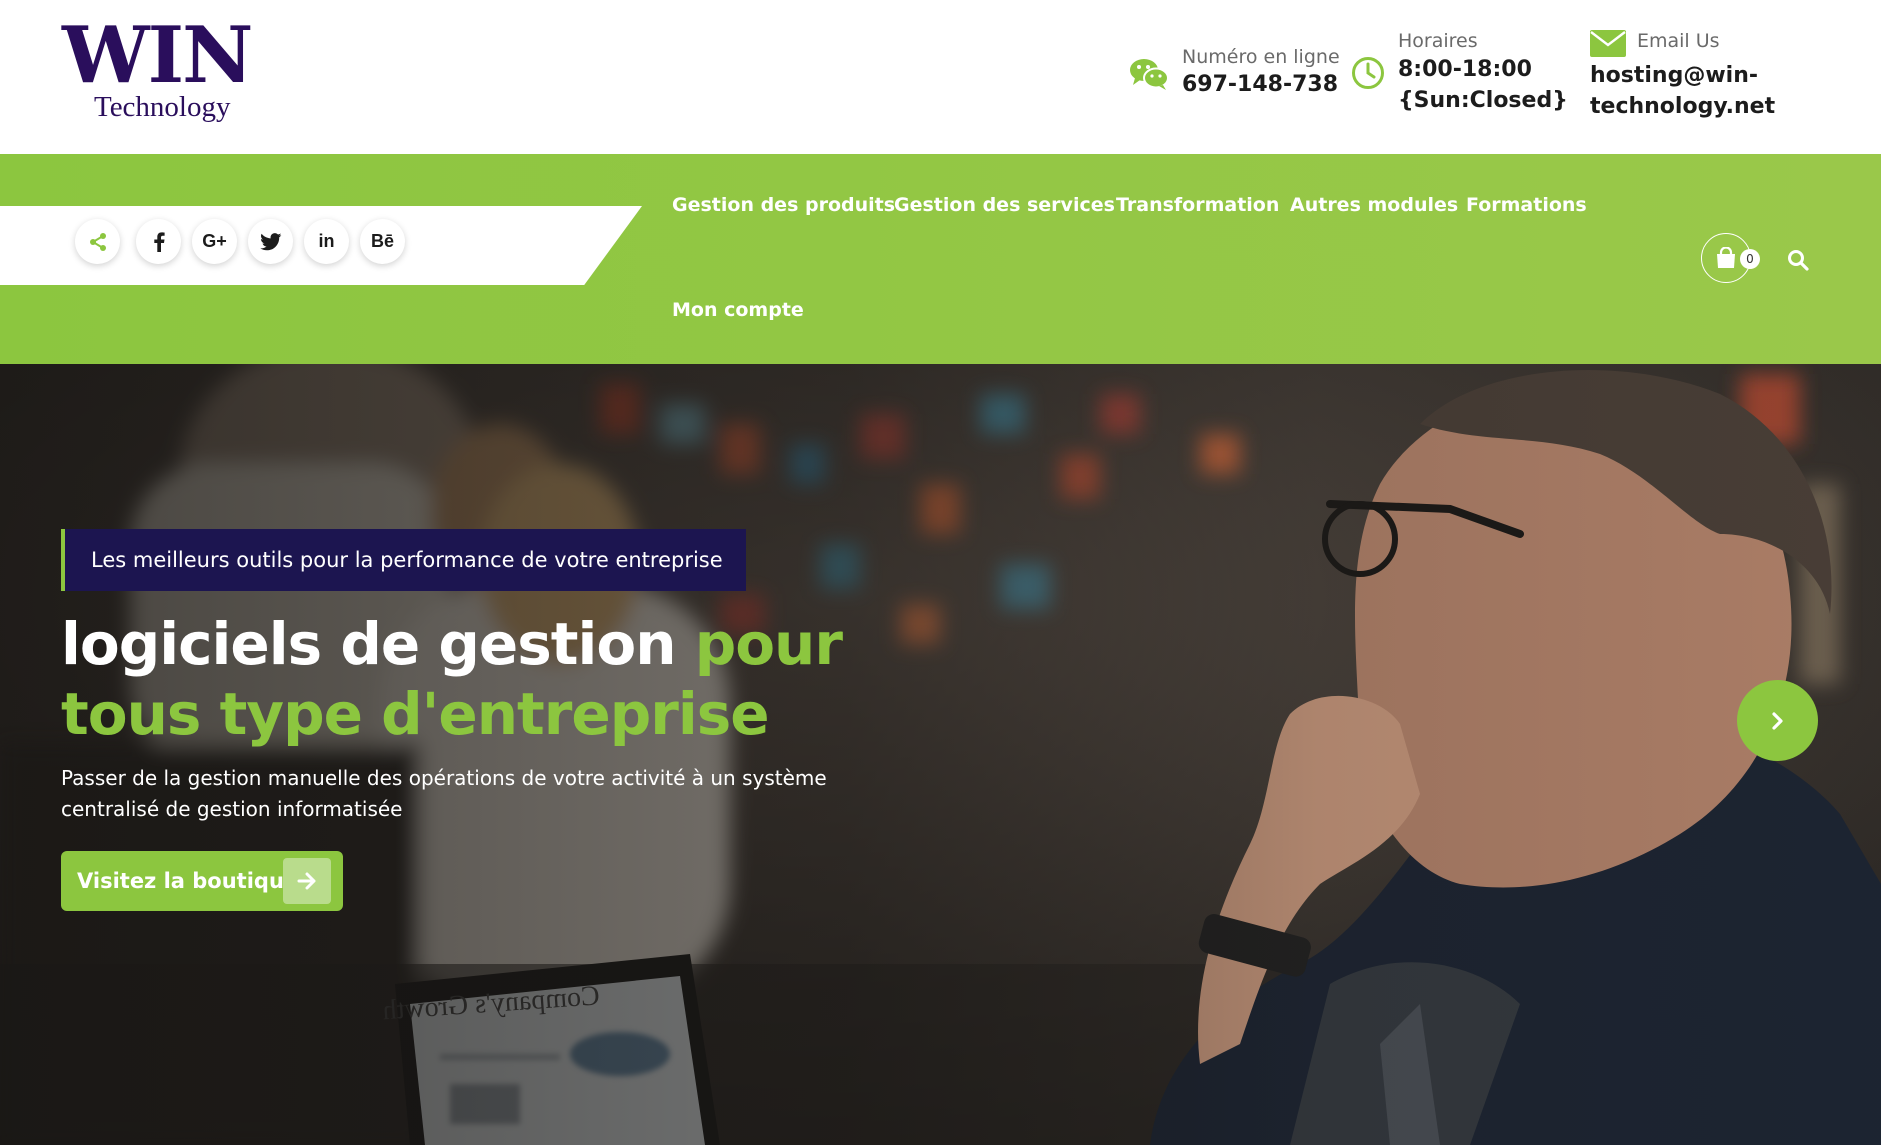  Describe the element at coordinates (307, 881) in the screenshot. I see `arrow-right-icon` at that location.